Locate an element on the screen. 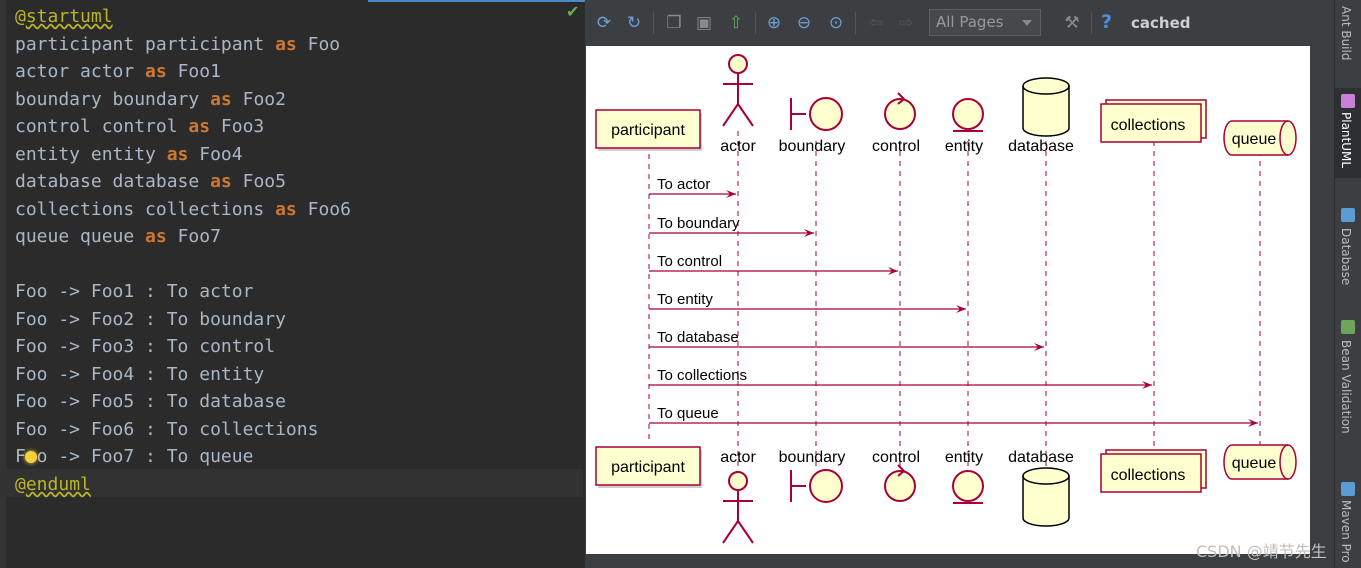  inspection-ok-icon: ✔ is located at coordinates (572, 11).